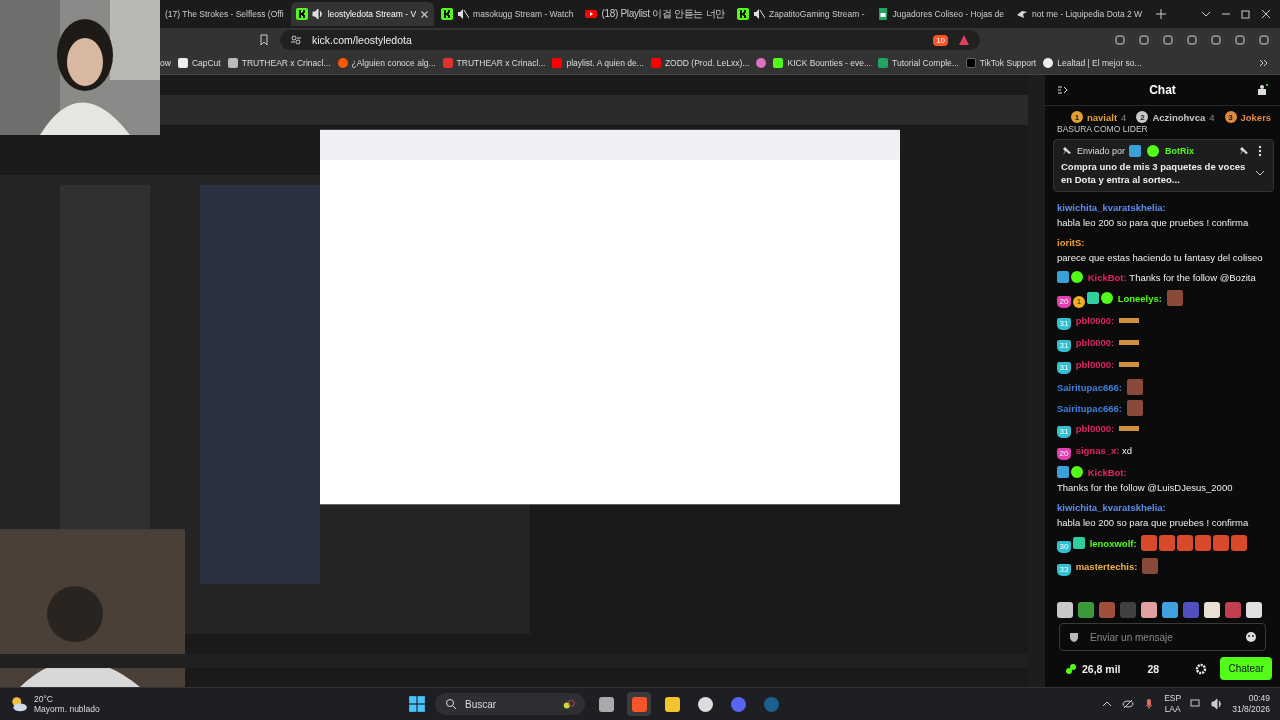 The image size is (1280, 720). What do you see at coordinates (523, 14) in the screenshot?
I see `tab-title: masokugg Stream - Watch` at bounding box center [523, 14].